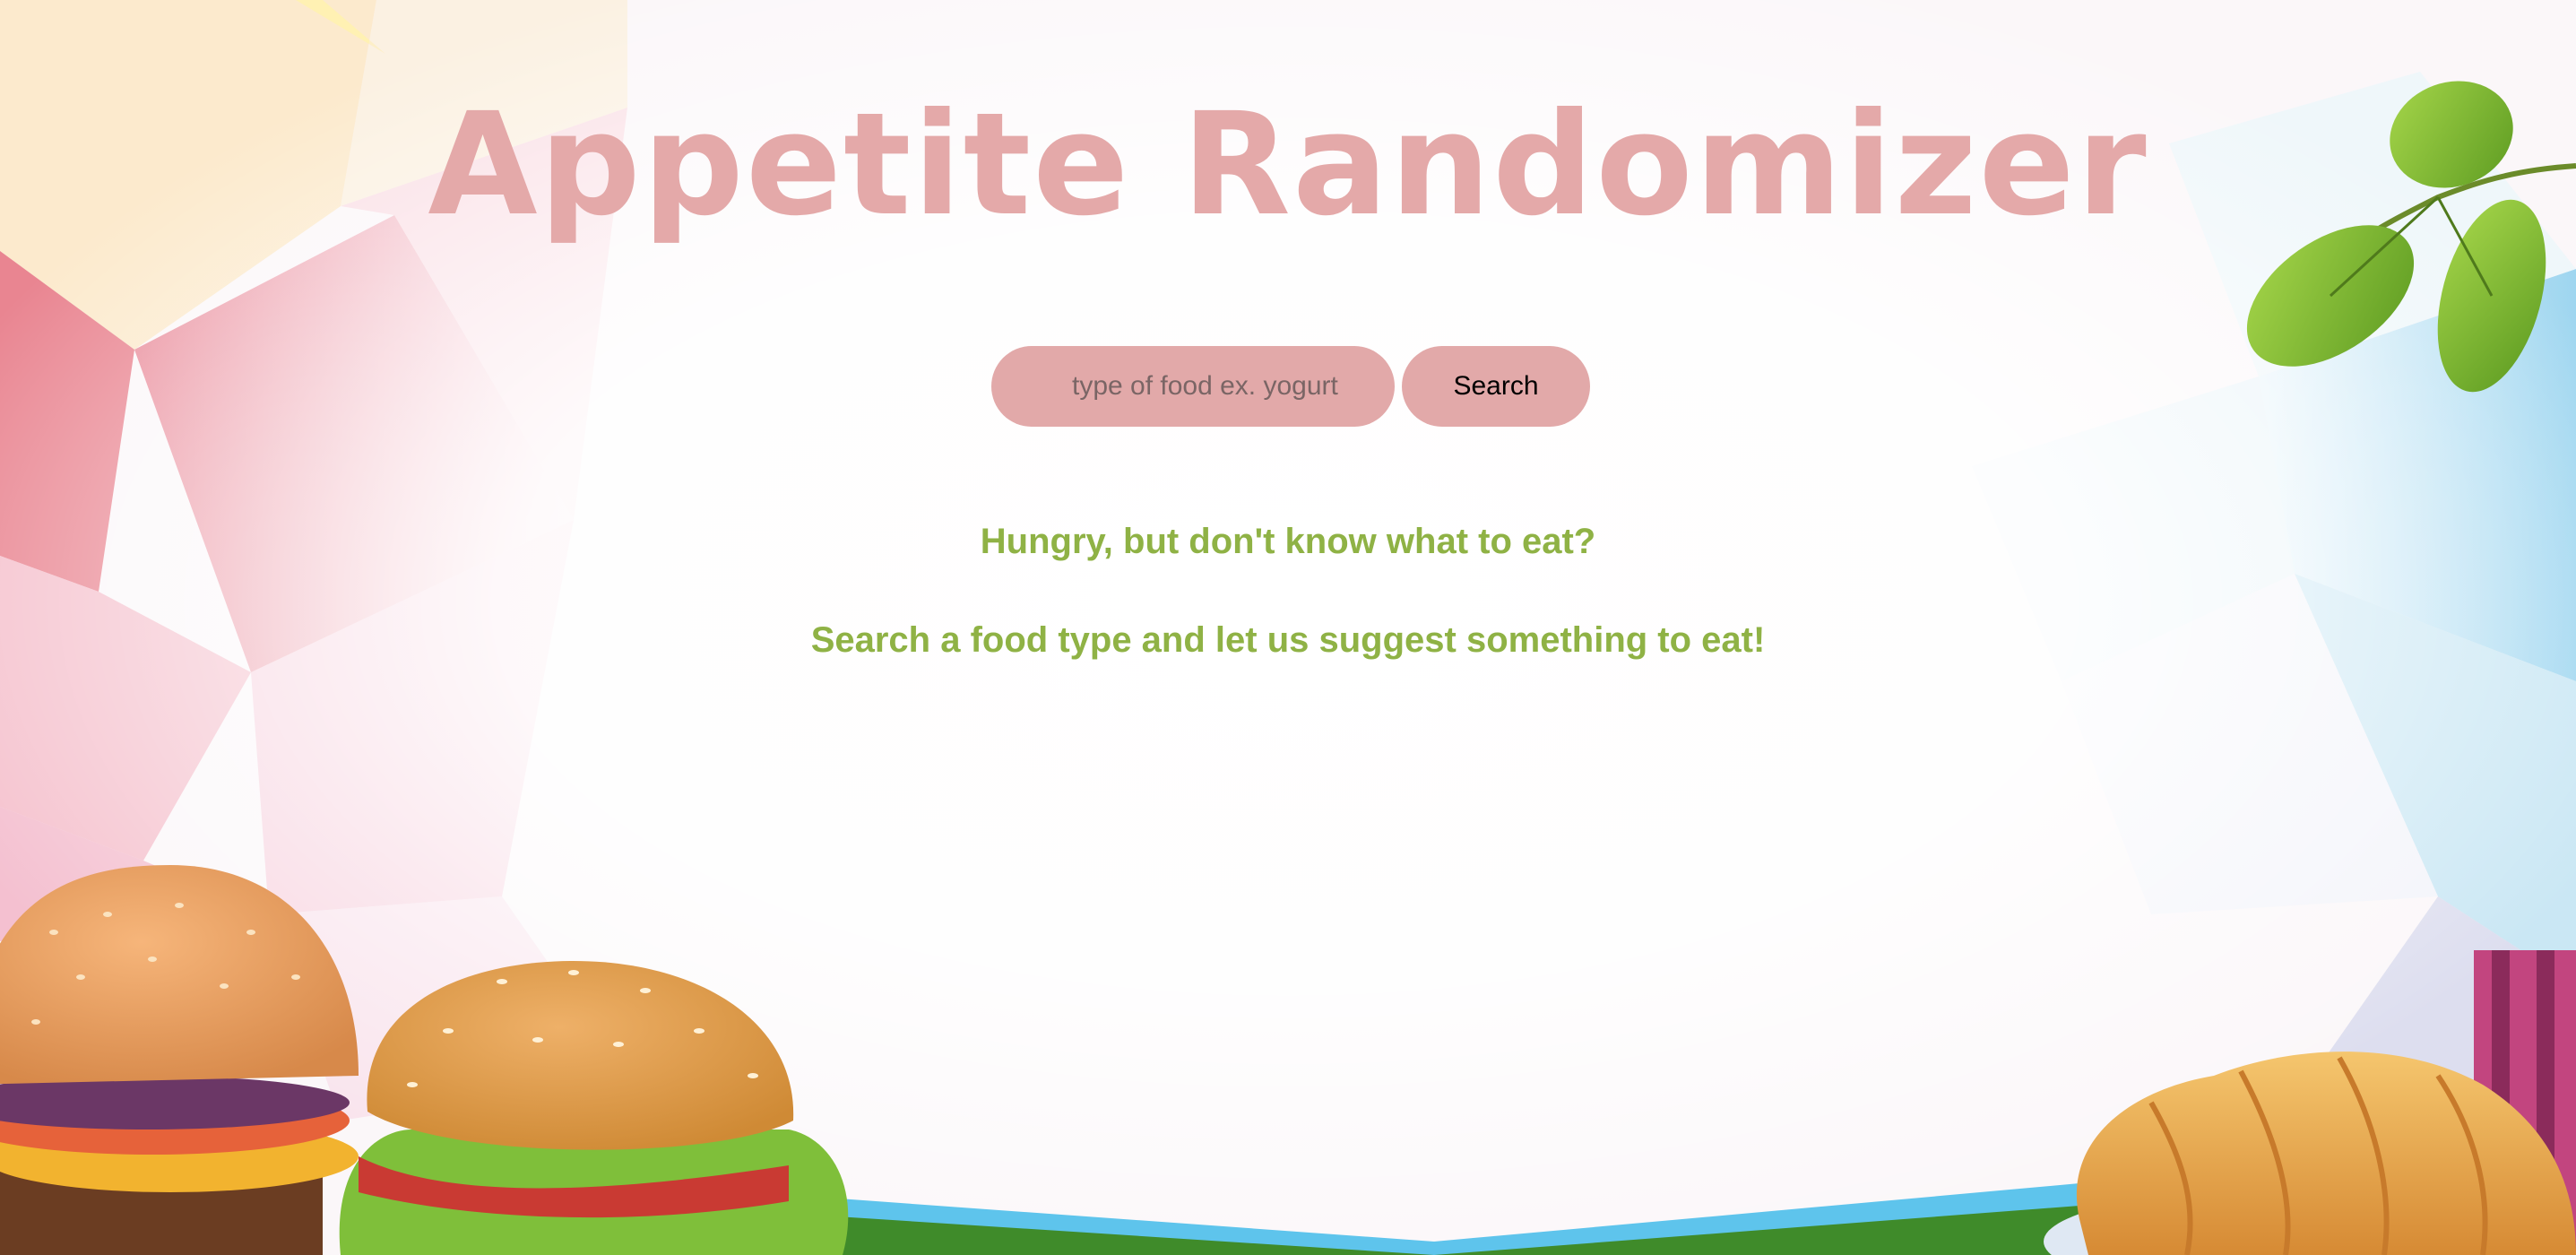 The image size is (2576, 1255). Describe the element at coordinates (1496, 386) in the screenshot. I see `search-button: Search` at that location.